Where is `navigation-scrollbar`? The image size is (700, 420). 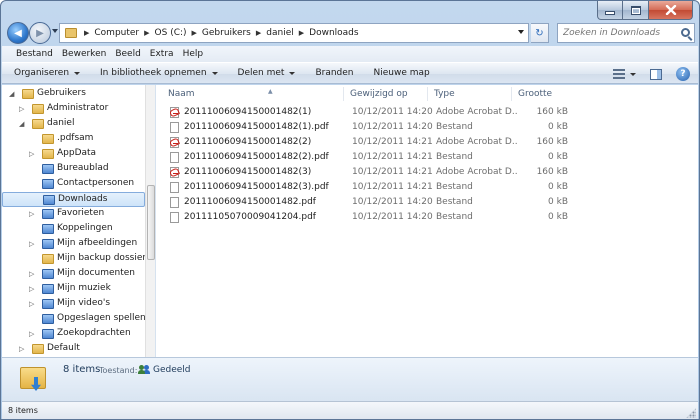
navigation-scrollbar is located at coordinates (150, 221).